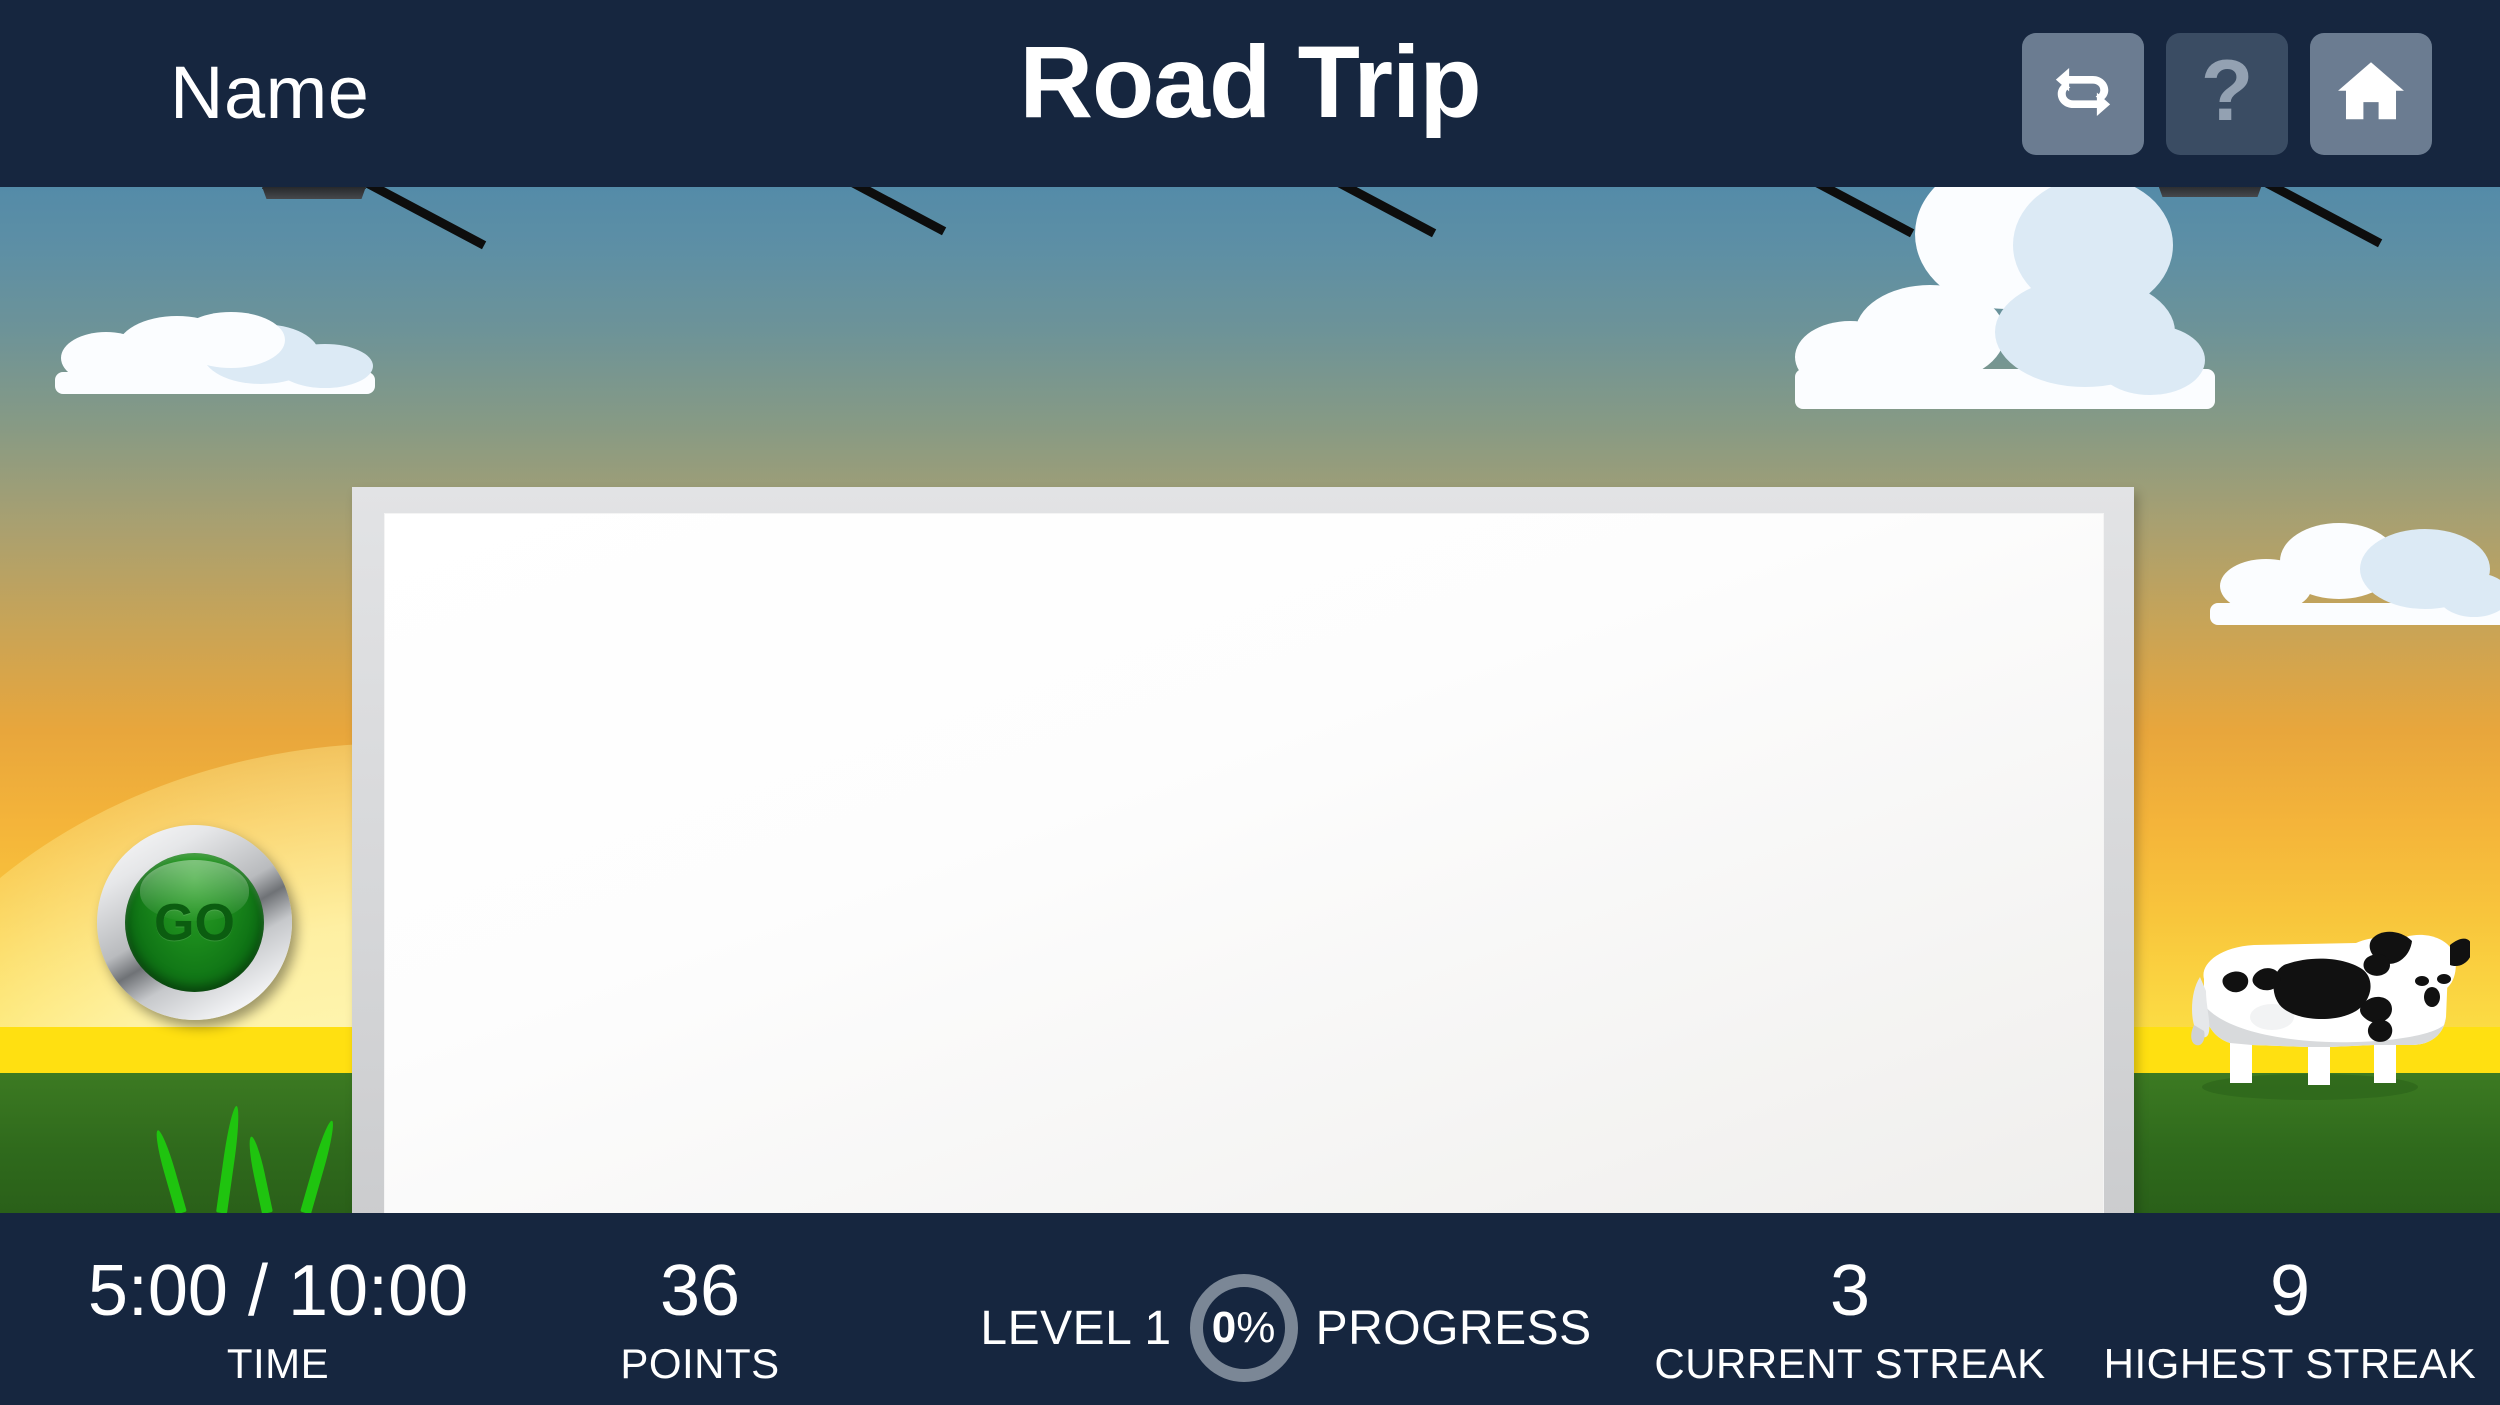  I want to click on progress-percent-symbol: %, so click(1256, 1327).